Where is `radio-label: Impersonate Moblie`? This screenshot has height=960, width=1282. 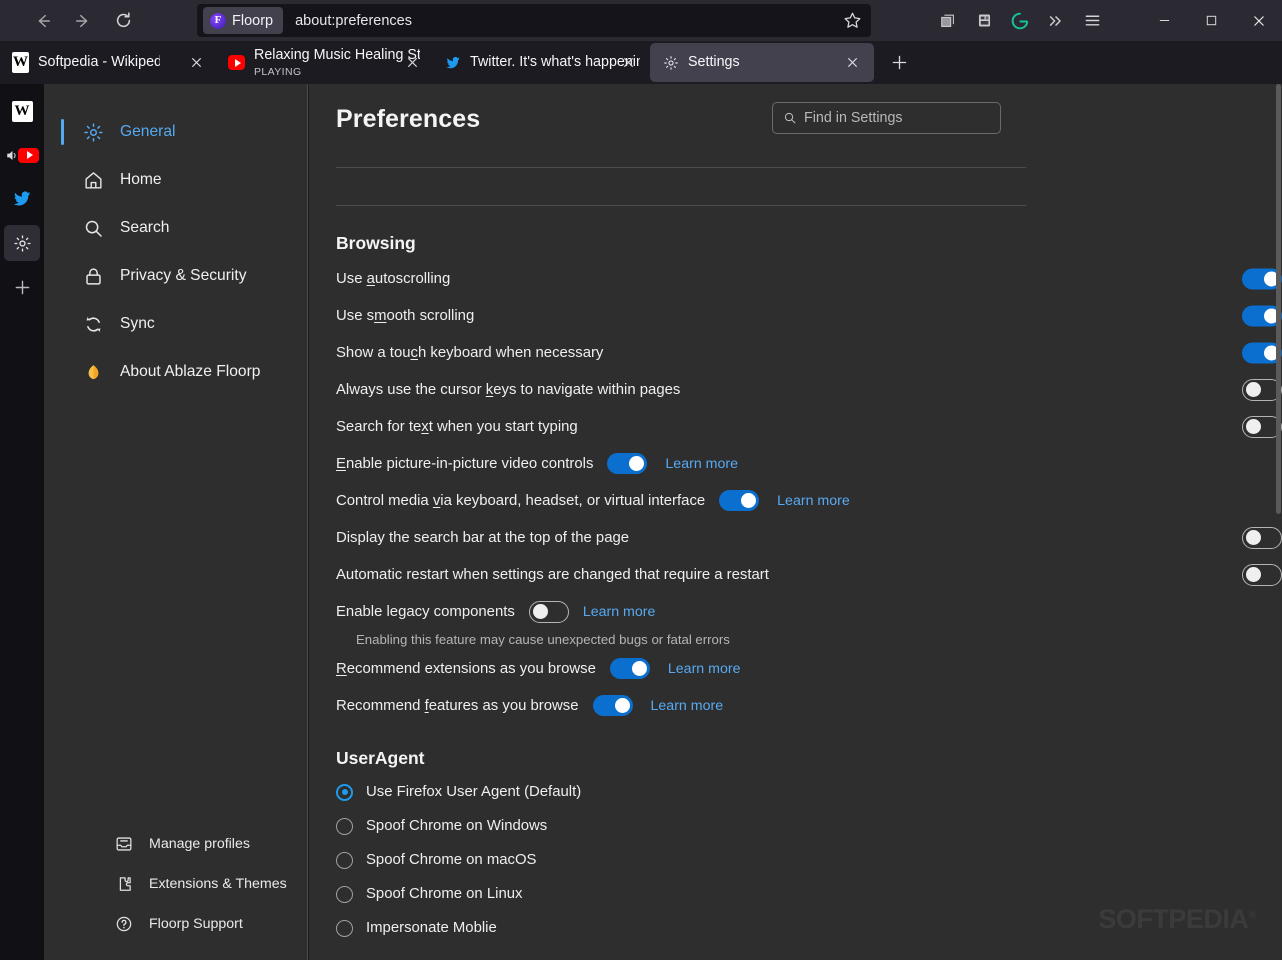 radio-label: Impersonate Moblie is located at coordinates (431, 928).